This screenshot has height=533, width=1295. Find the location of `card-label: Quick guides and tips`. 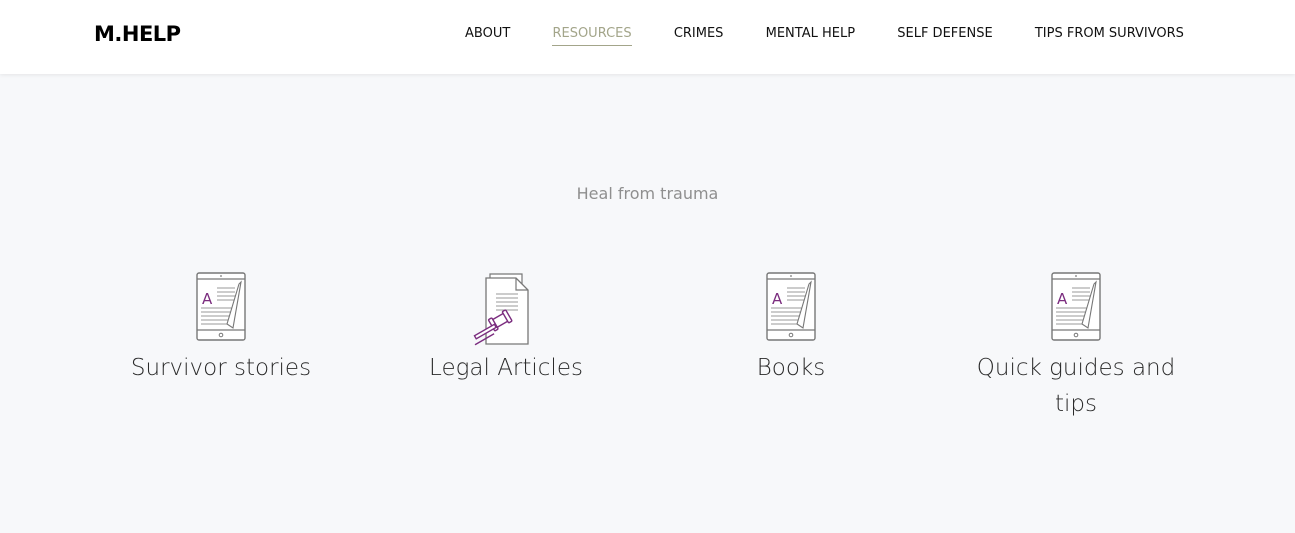

card-label: Quick guides and tips is located at coordinates (1076, 386).